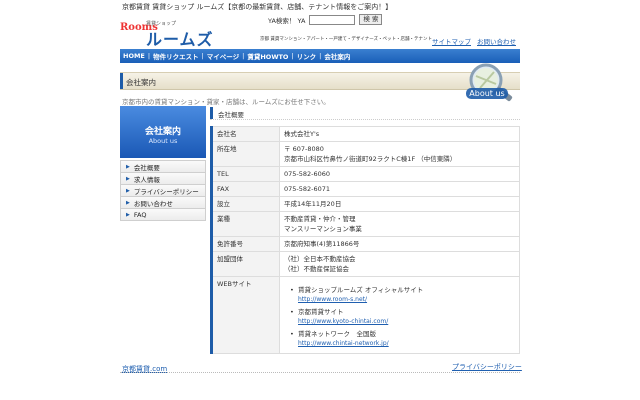  What do you see at coordinates (307, 56) in the screenshot?
I see `nav-links: リンク` at bounding box center [307, 56].